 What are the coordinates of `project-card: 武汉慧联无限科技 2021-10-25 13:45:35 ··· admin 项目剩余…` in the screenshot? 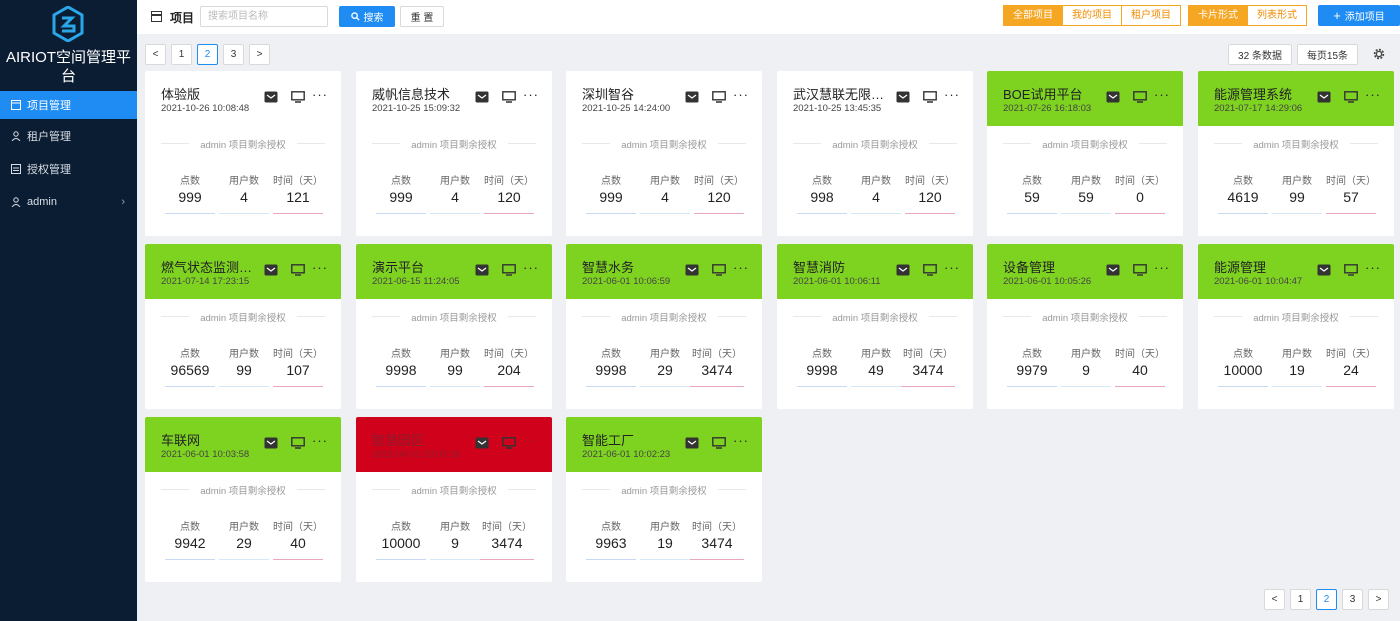 It's located at (875, 153).